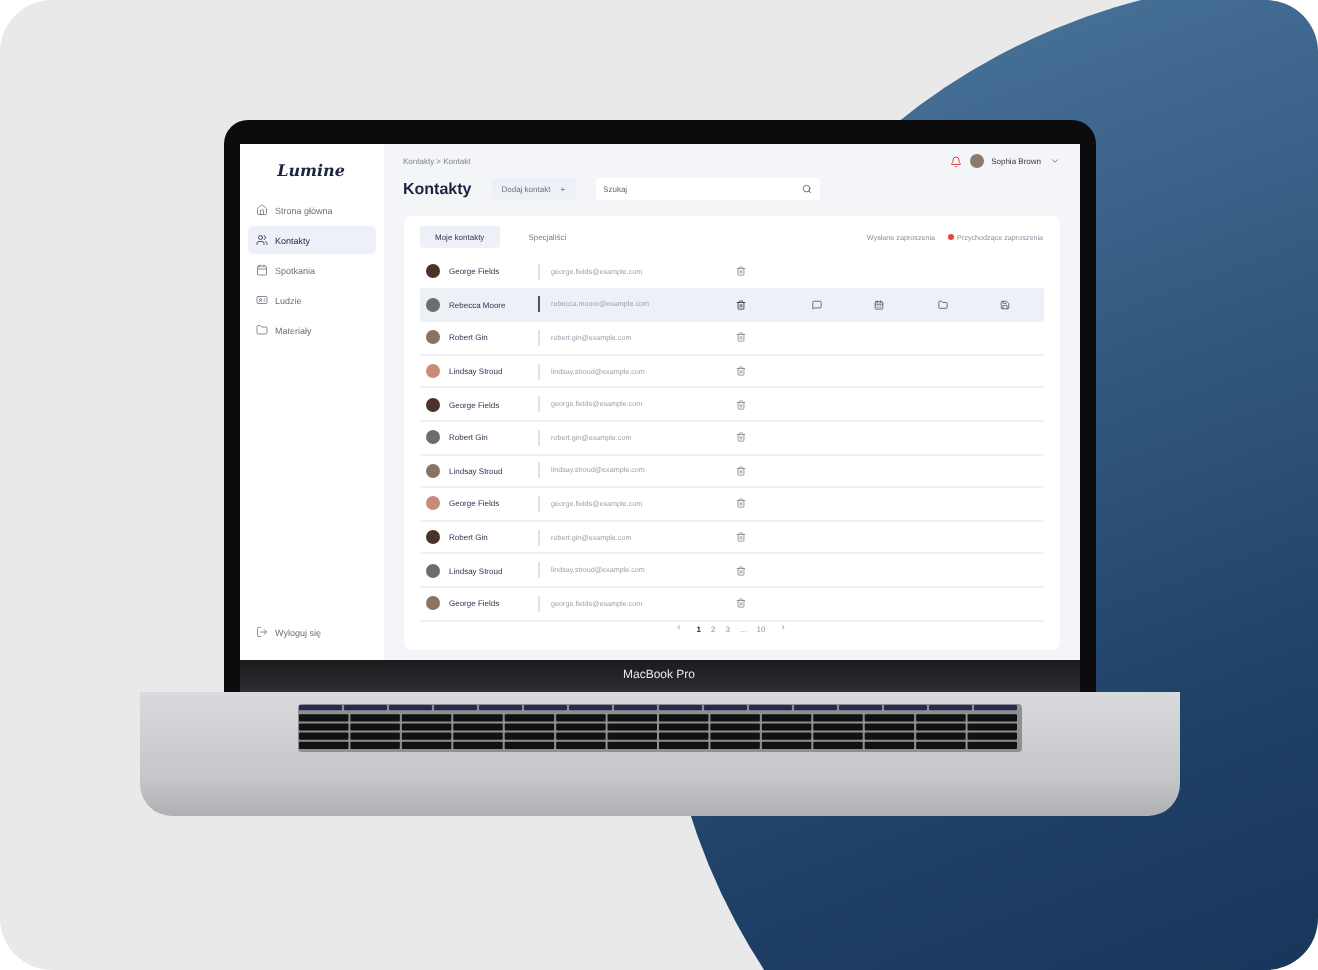 This screenshot has width=1318, height=970. Describe the element at coordinates (261, 632) in the screenshot. I see `logout-icon` at that location.